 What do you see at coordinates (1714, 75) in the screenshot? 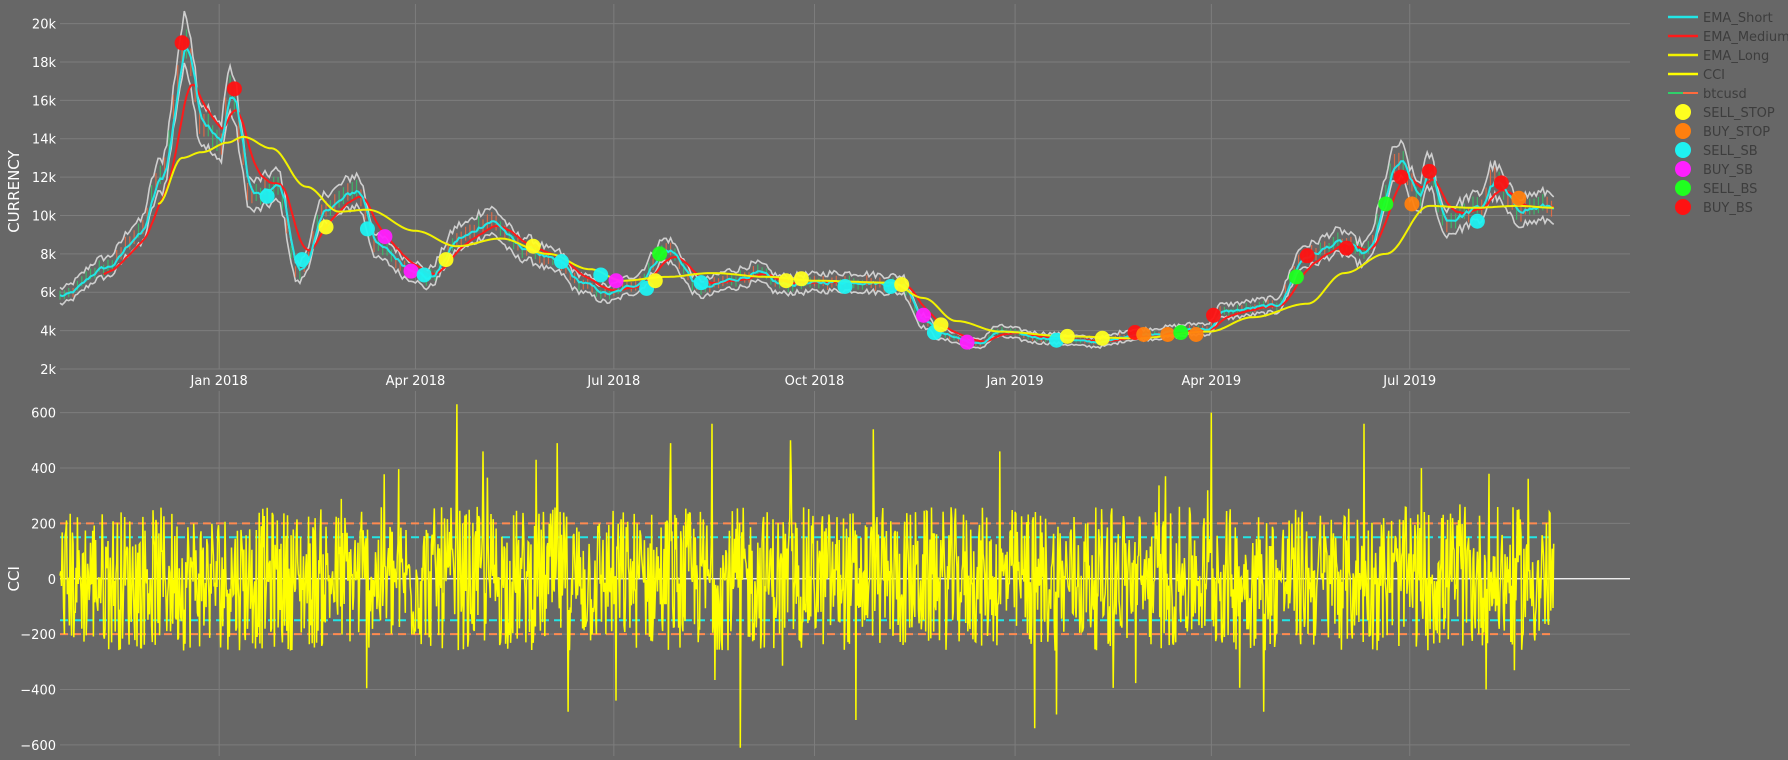
I see `legend-label: CCI` at bounding box center [1714, 75].